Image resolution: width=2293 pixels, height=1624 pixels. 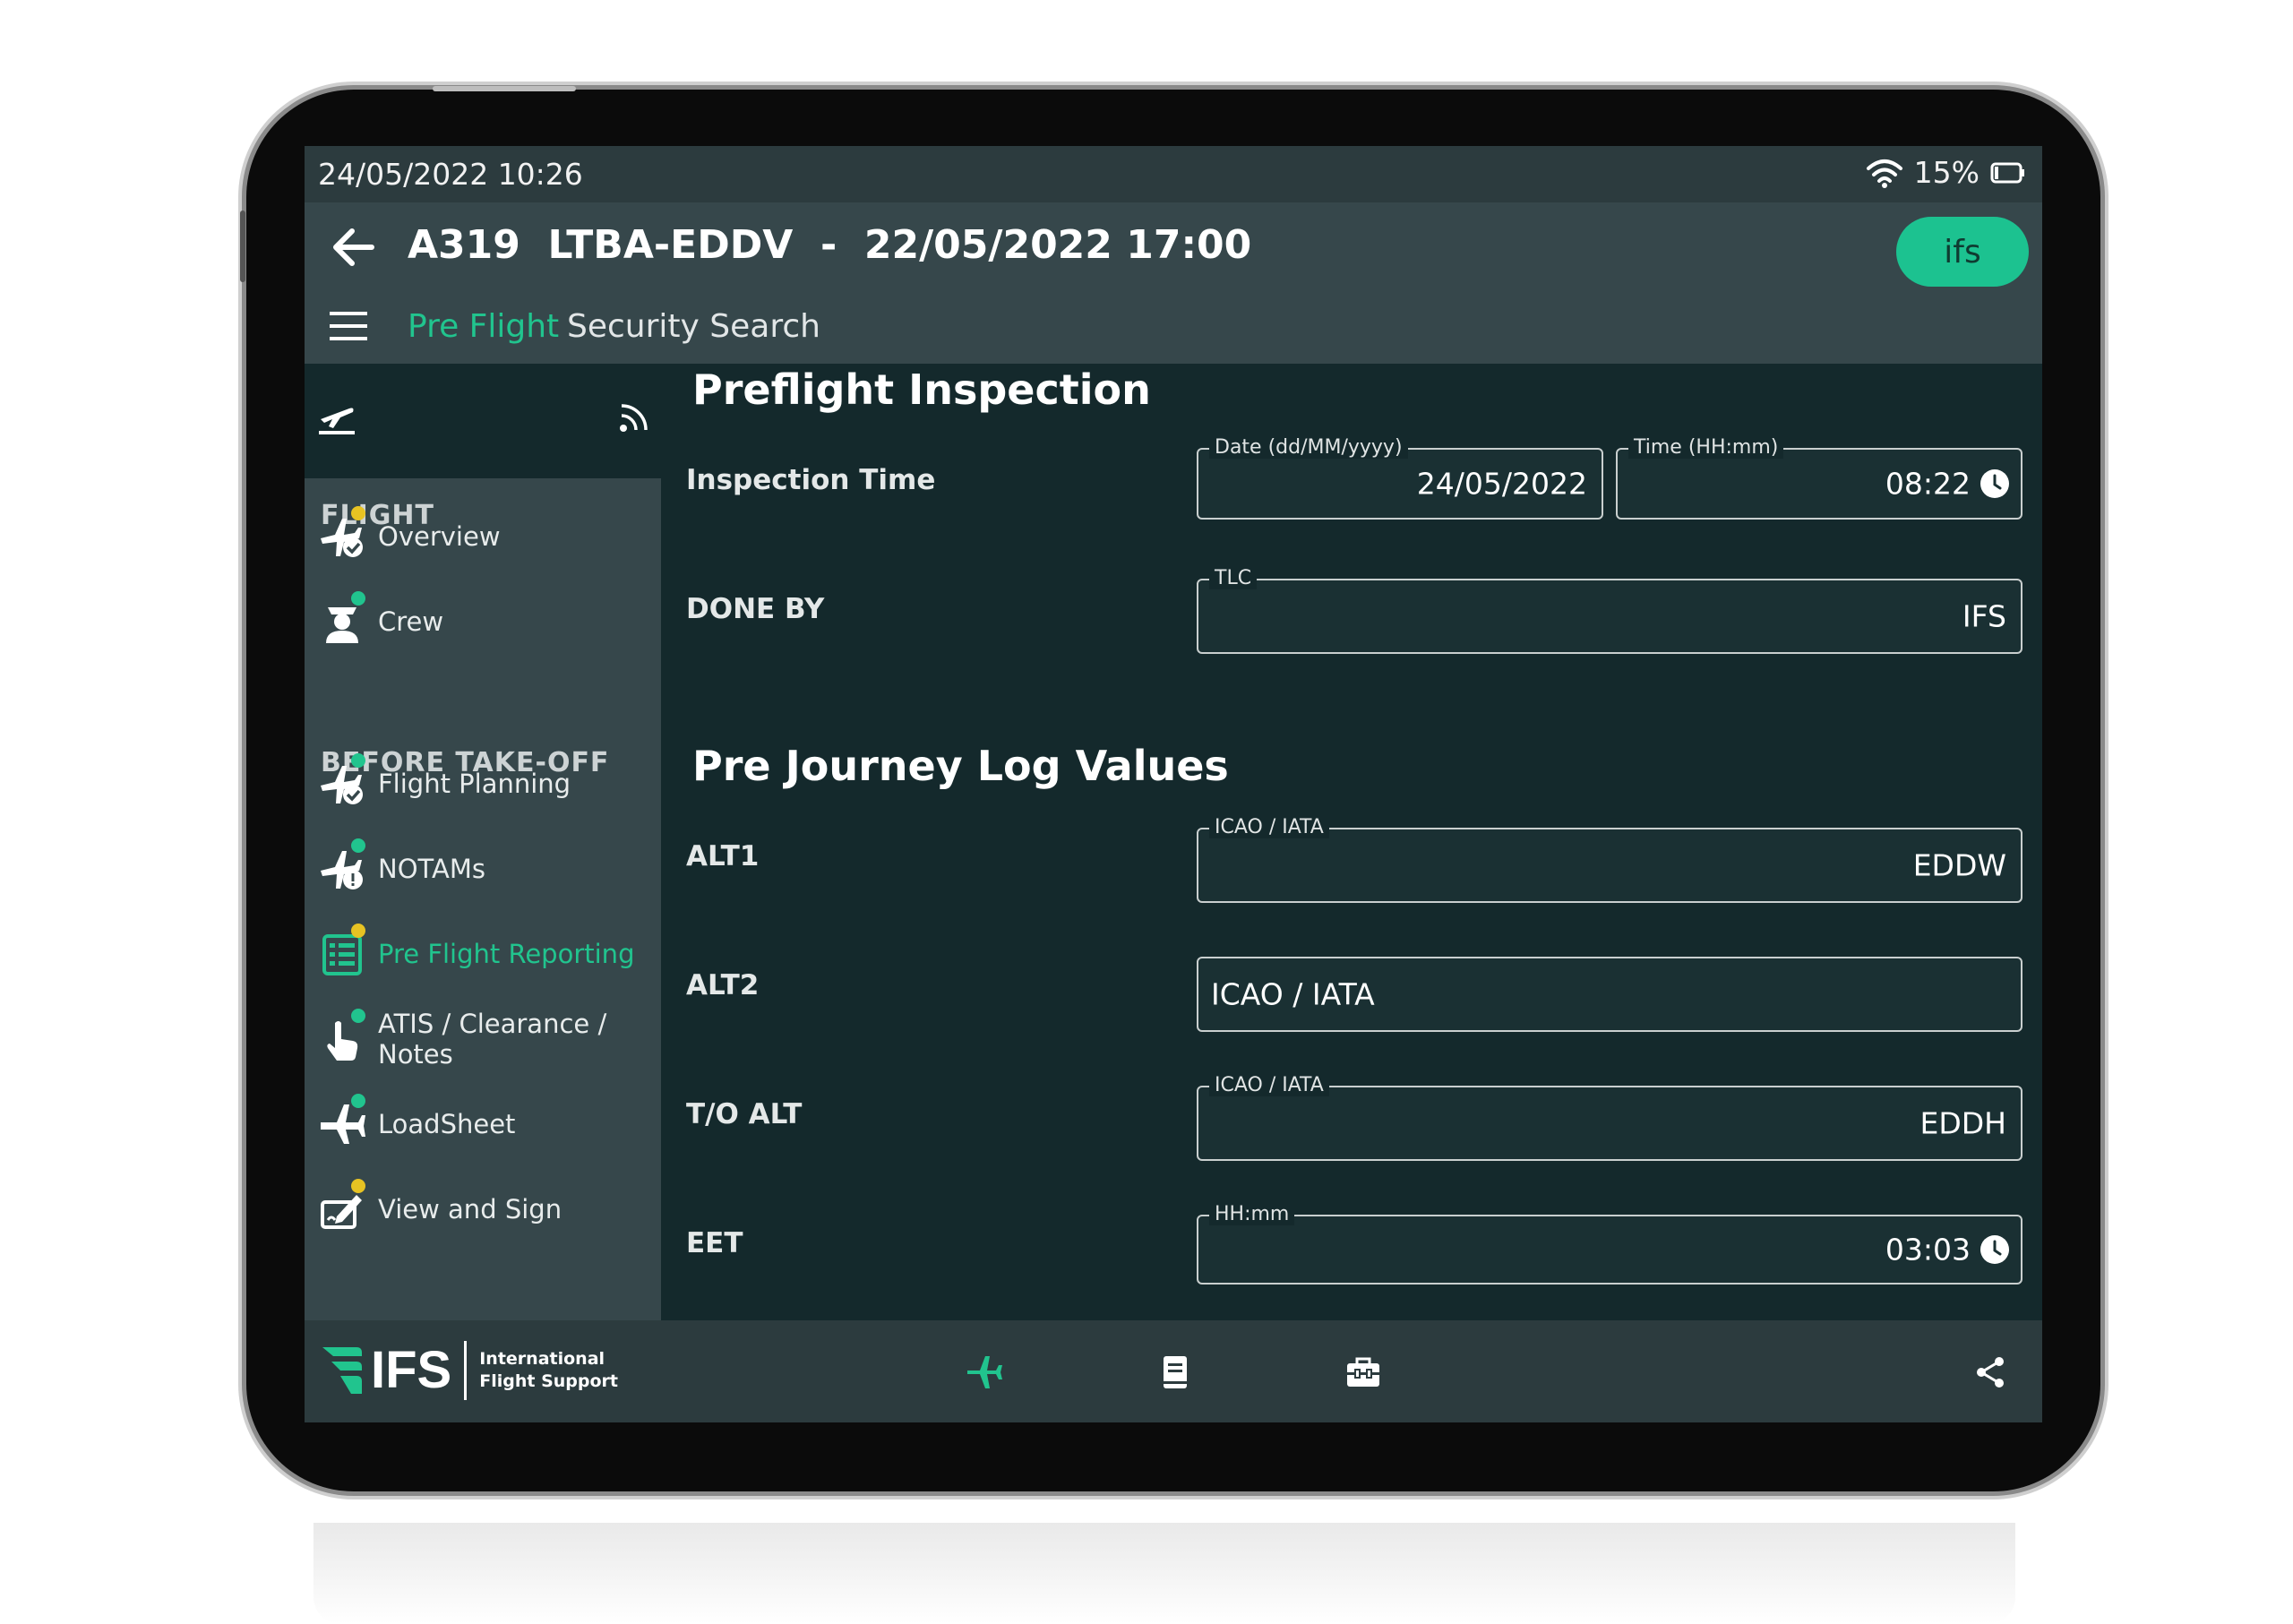 I want to click on field-legend: Date (dd/MM/yyyy), so click(x=1308, y=447).